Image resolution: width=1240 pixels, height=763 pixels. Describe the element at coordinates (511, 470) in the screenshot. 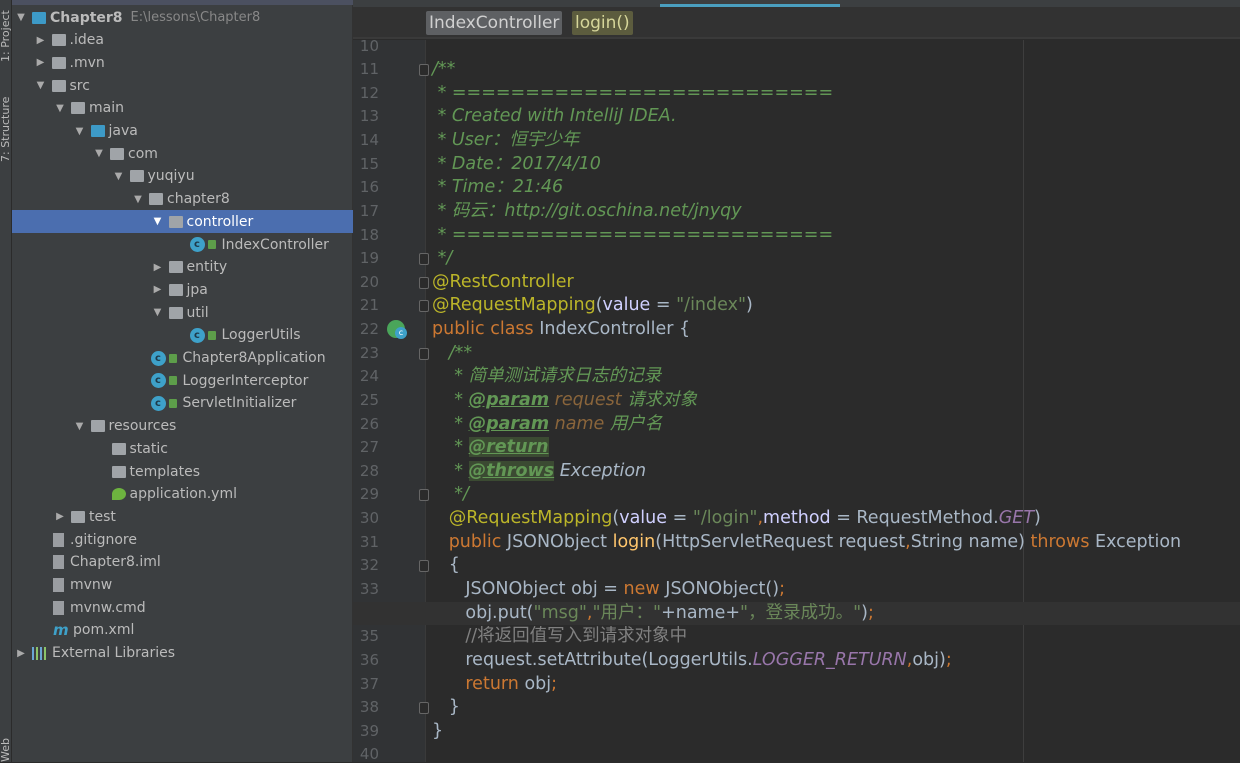

I see `code-token: @throws` at that location.